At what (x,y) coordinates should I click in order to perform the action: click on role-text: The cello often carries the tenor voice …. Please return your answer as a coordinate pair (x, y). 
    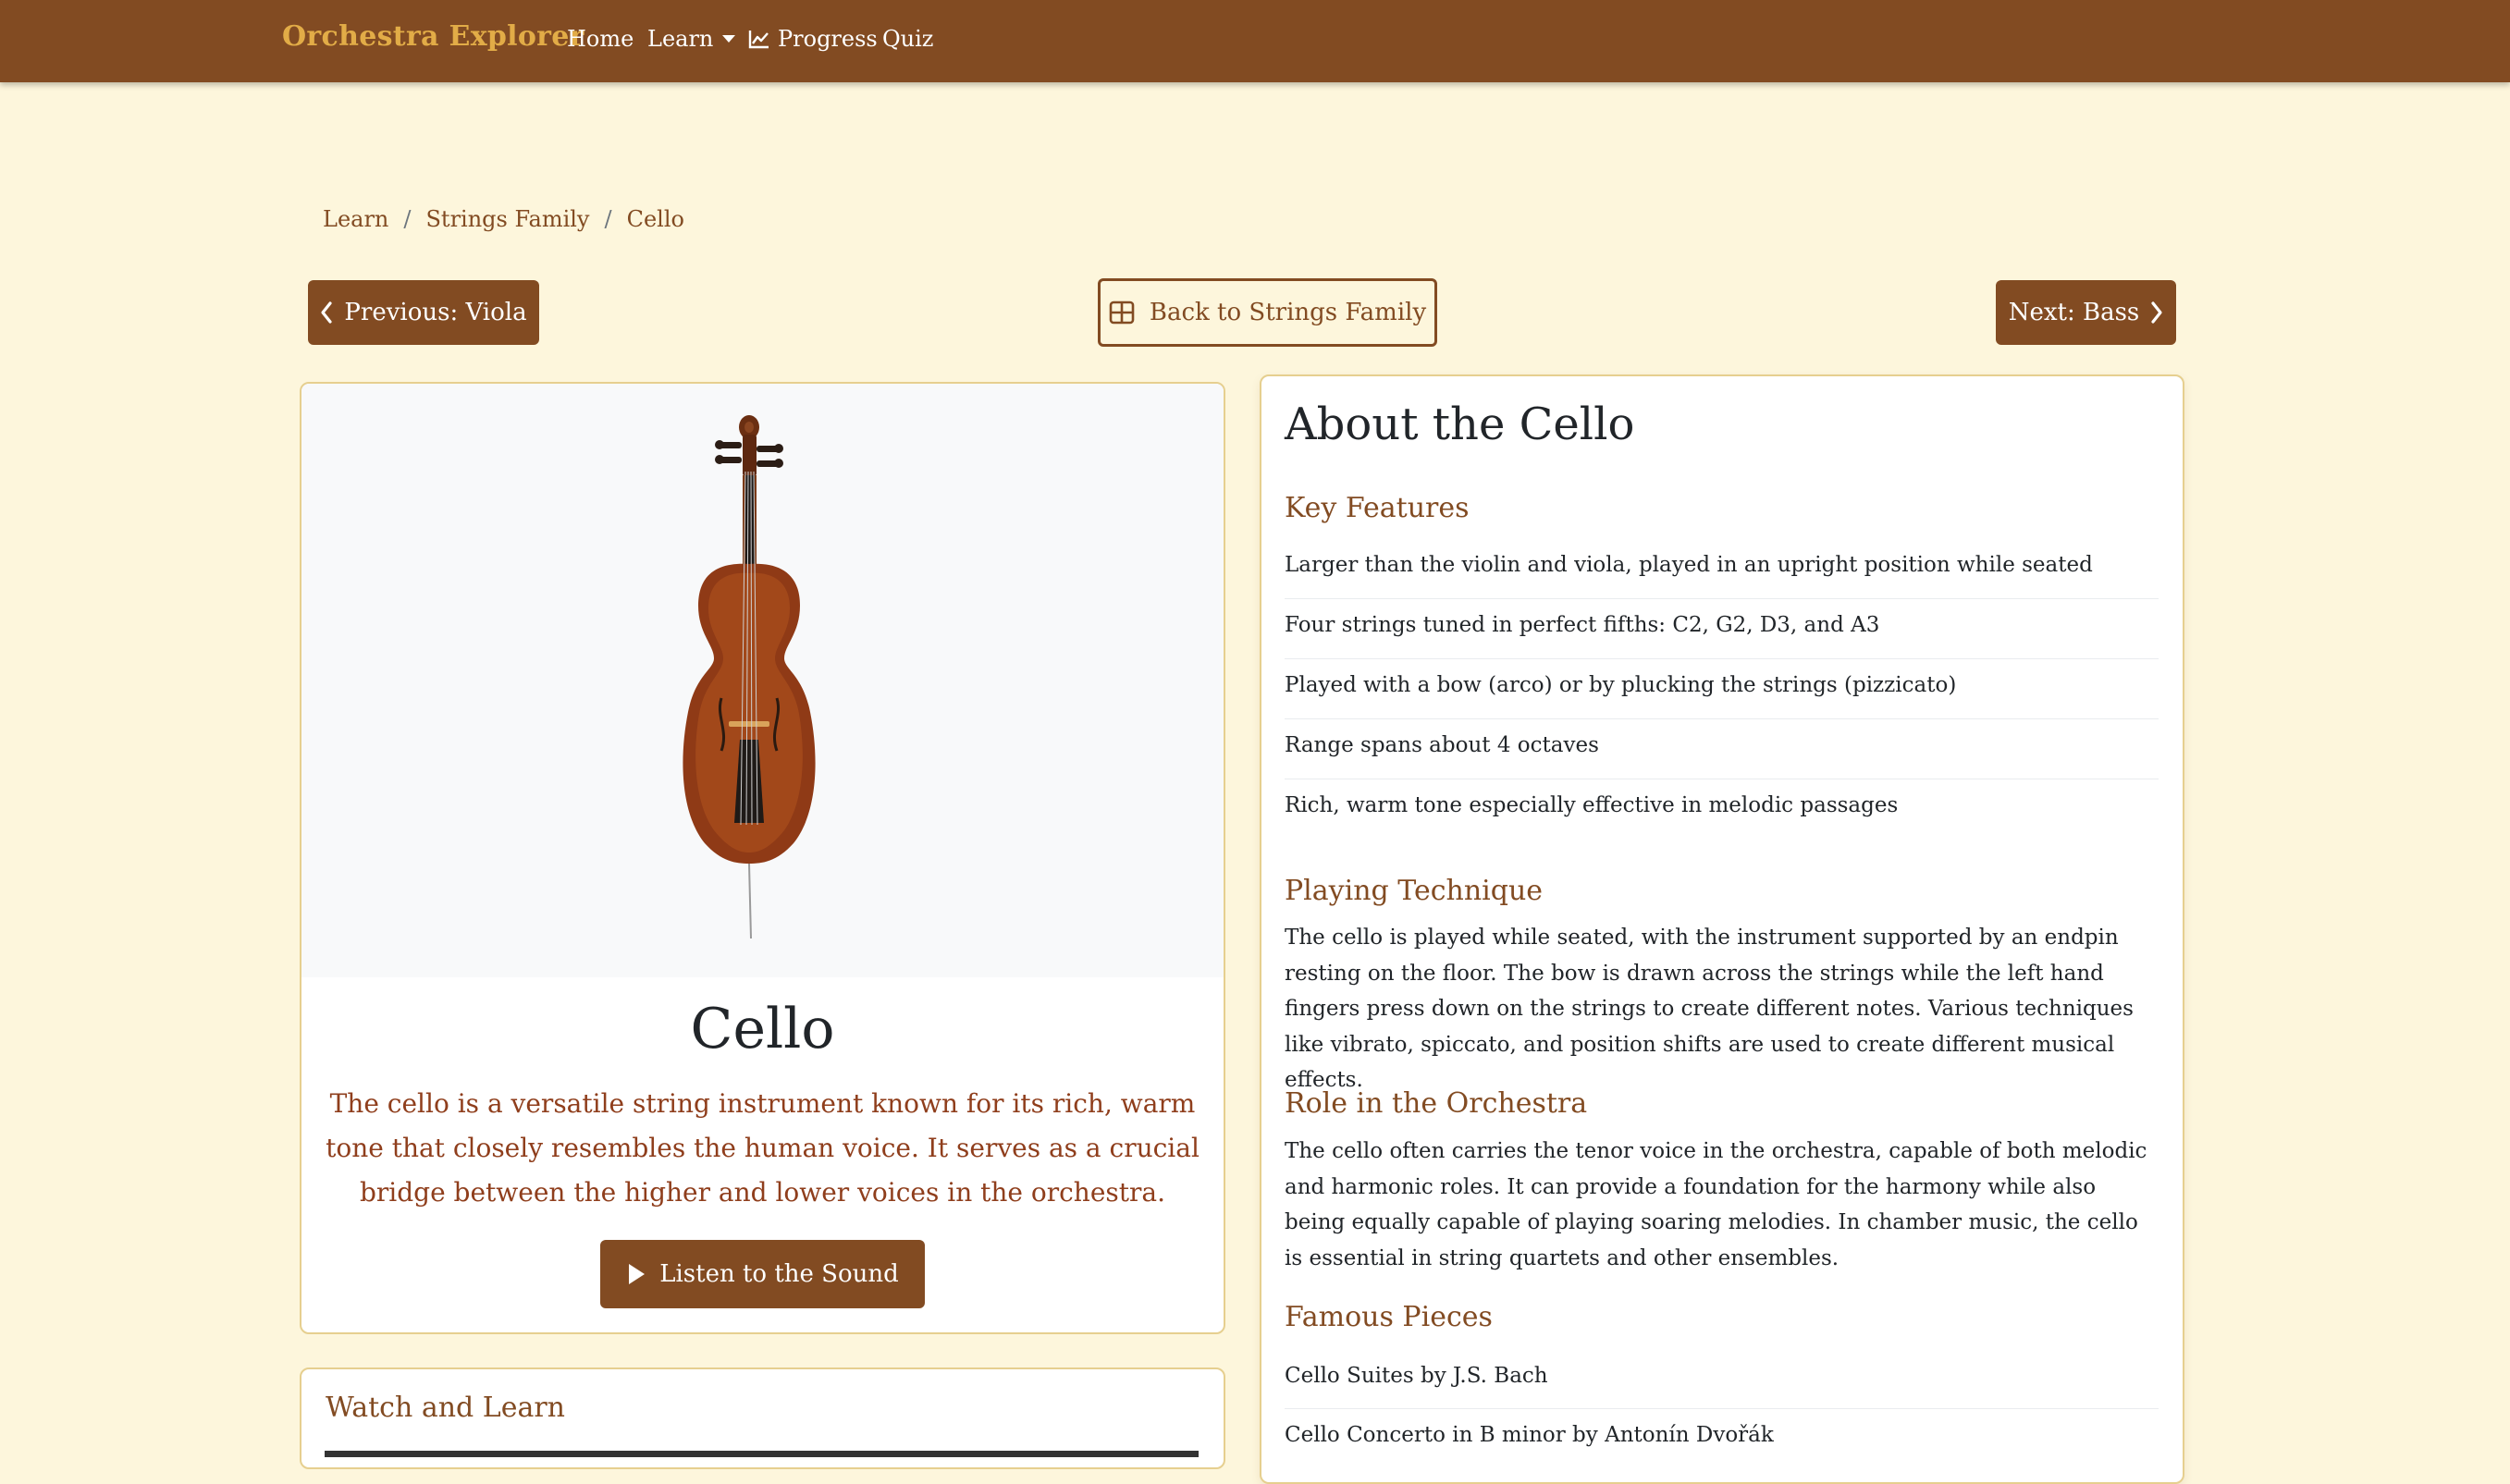
    Looking at the image, I should click on (1716, 1204).